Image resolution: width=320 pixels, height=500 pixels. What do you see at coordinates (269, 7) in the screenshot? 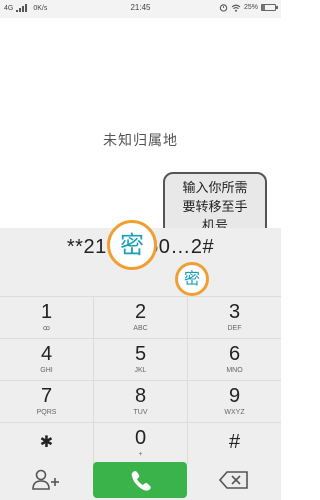
I see `battery-icon` at bounding box center [269, 7].